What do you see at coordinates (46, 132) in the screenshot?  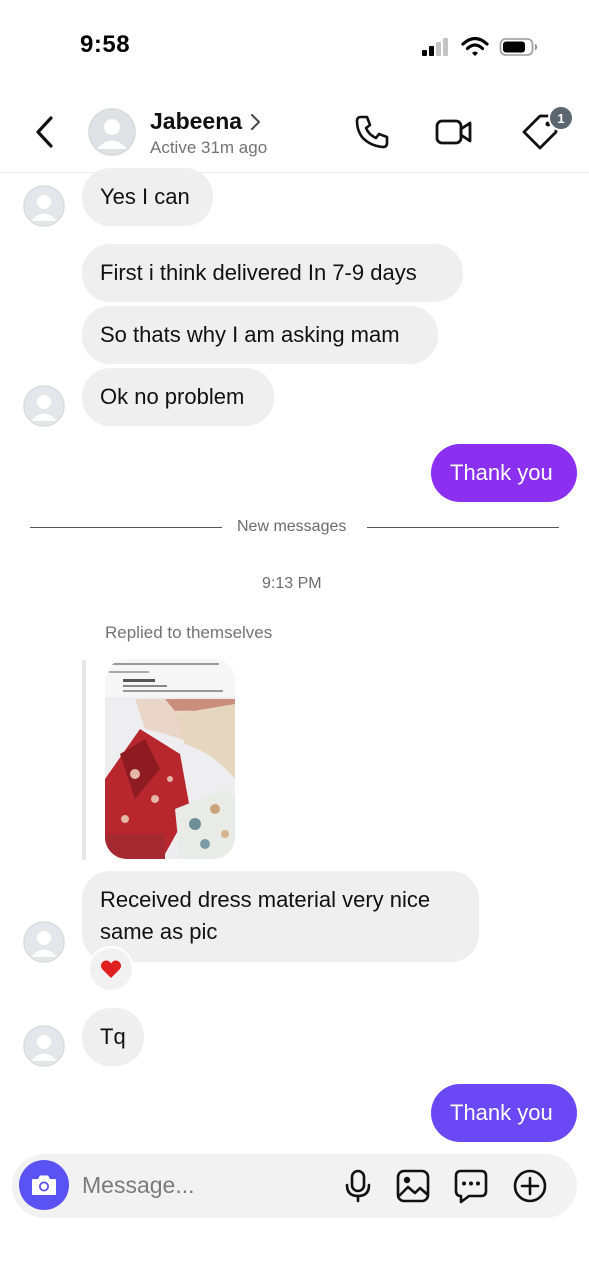 I see `back-arrow-icon` at bounding box center [46, 132].